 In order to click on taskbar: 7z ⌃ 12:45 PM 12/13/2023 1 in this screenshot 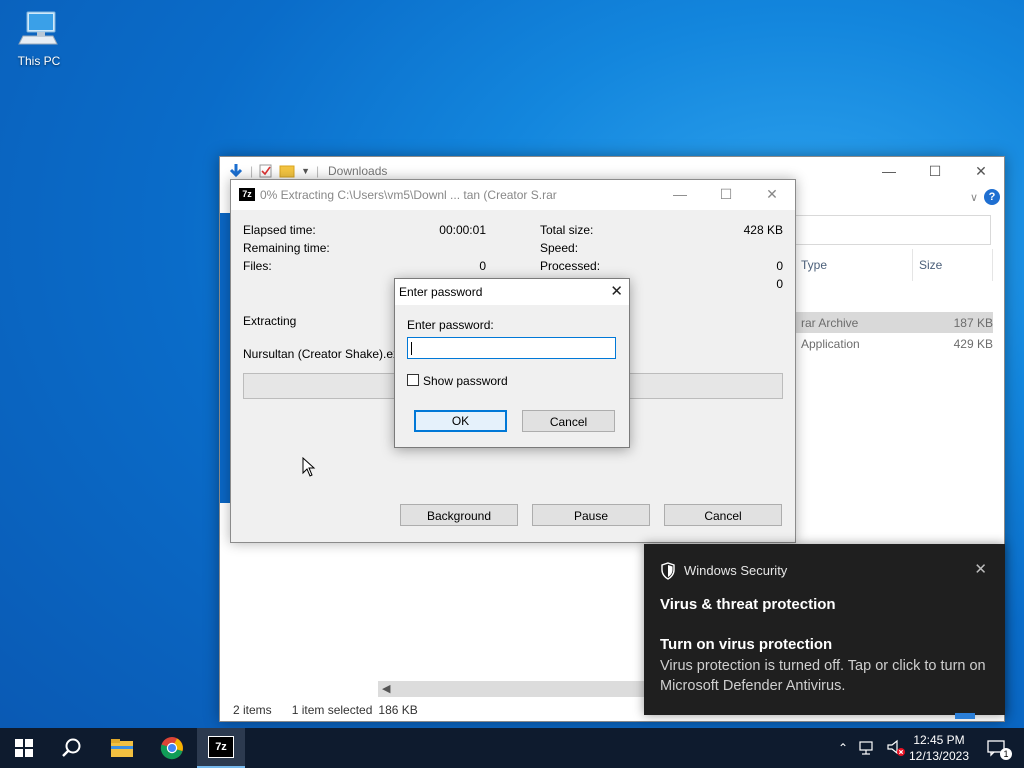, I will do `click(512, 748)`.